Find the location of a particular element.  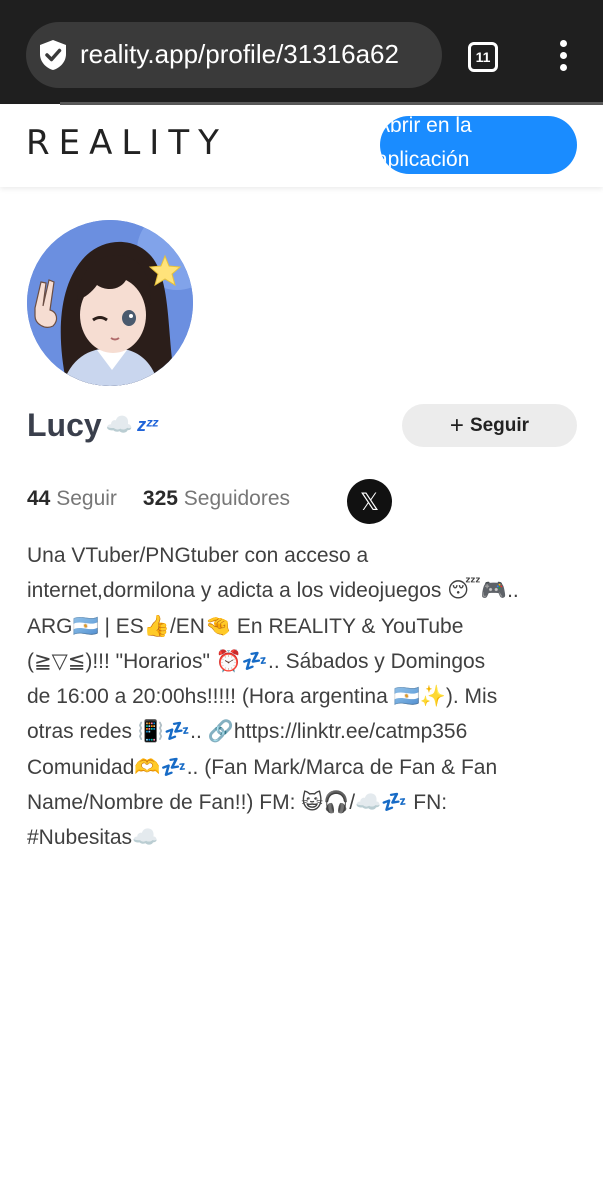

followers-label: Seguidores is located at coordinates (237, 498).